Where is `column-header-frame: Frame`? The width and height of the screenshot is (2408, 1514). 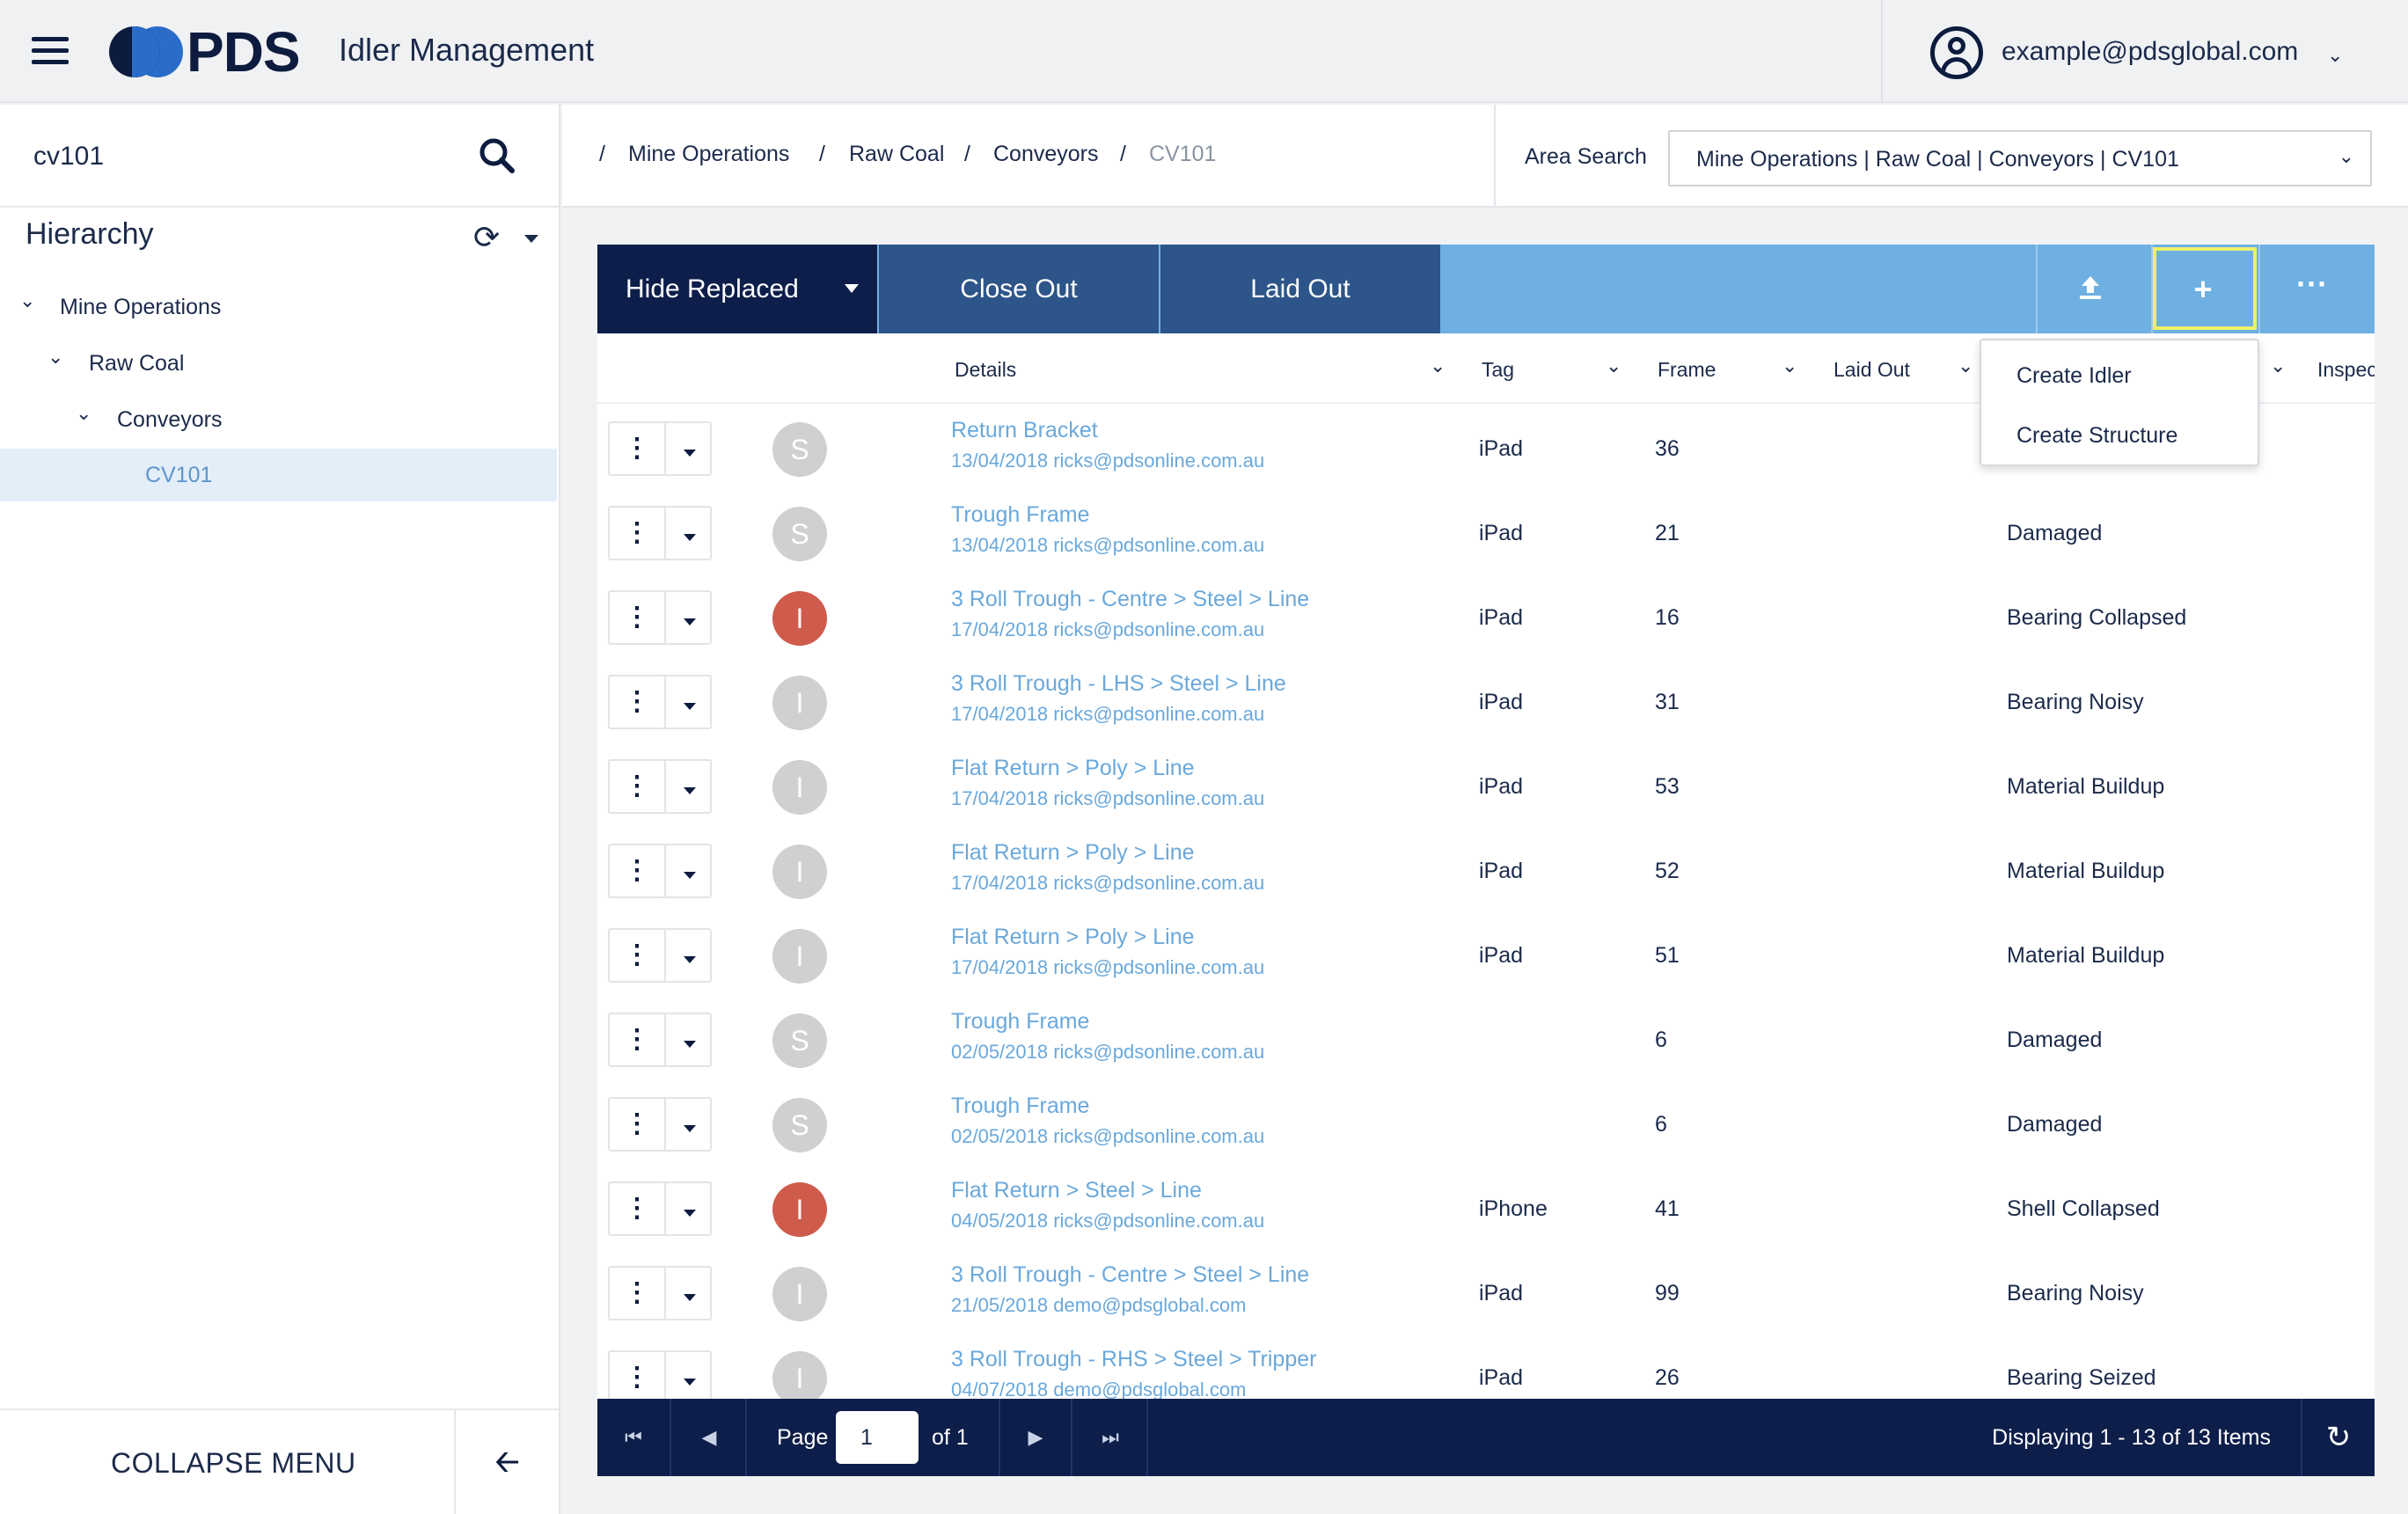
column-header-frame: Frame is located at coordinates (1687, 370).